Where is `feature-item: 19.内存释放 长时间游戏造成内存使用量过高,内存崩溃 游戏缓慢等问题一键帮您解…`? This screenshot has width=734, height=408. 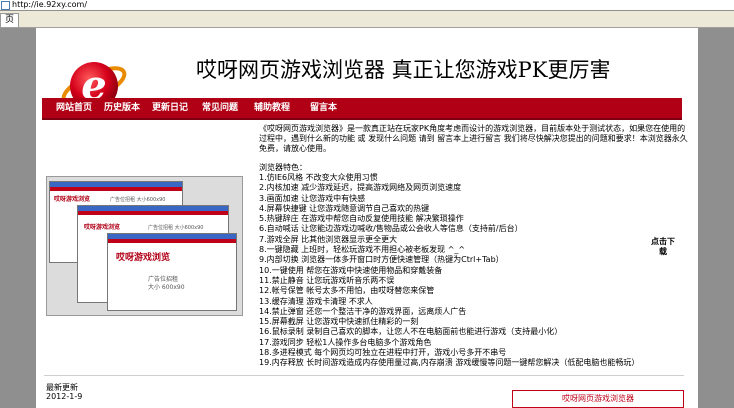 feature-item: 19.内存释放 长时间游戏造成内存使用量过高,内存崩溃 游戏缓慢等问题一键帮您解… is located at coordinates (449, 363).